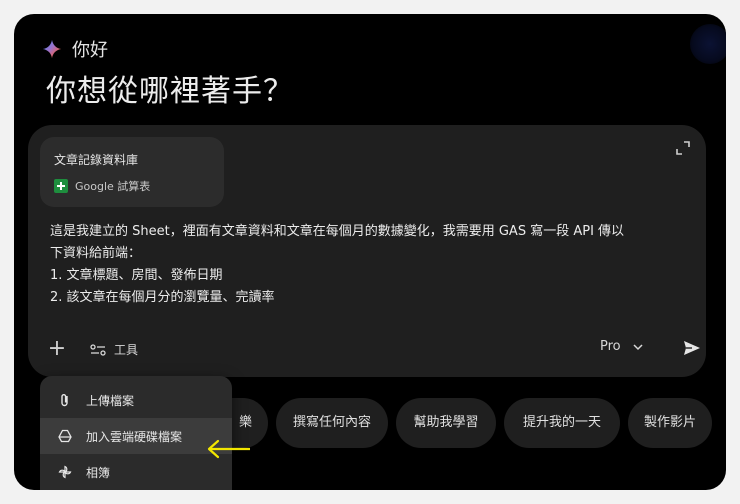 This screenshot has height=504, width=740. I want to click on add-button: +, so click(57, 350).